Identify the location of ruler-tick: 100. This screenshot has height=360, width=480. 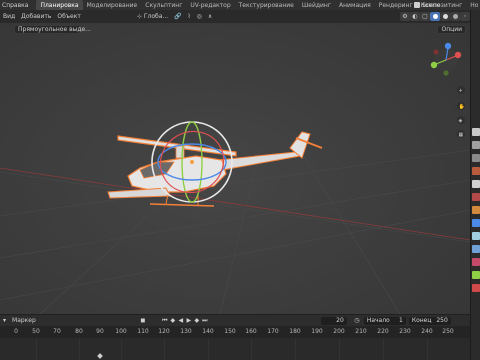
(121, 331).